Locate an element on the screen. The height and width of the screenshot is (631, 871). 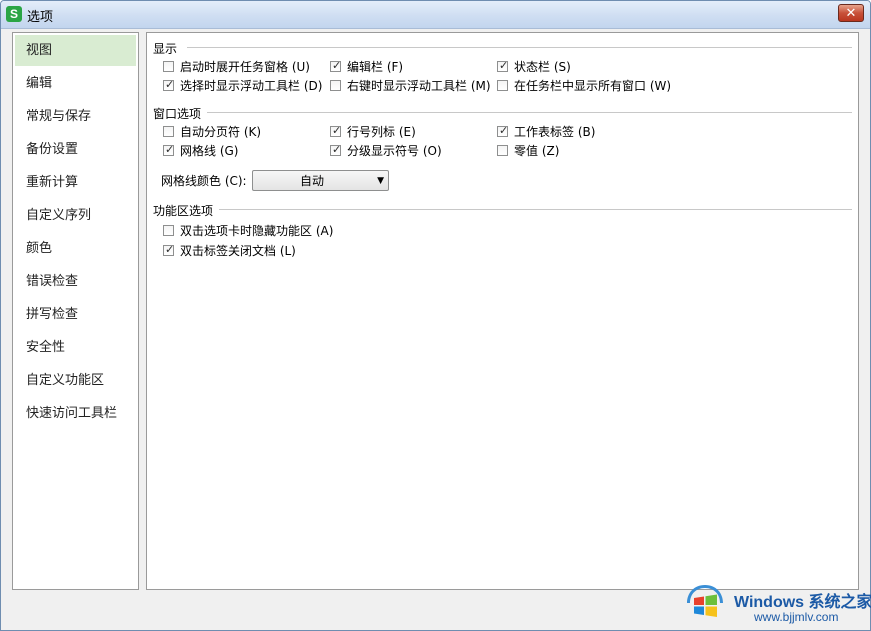
close-button: ✕ is located at coordinates (851, 13).